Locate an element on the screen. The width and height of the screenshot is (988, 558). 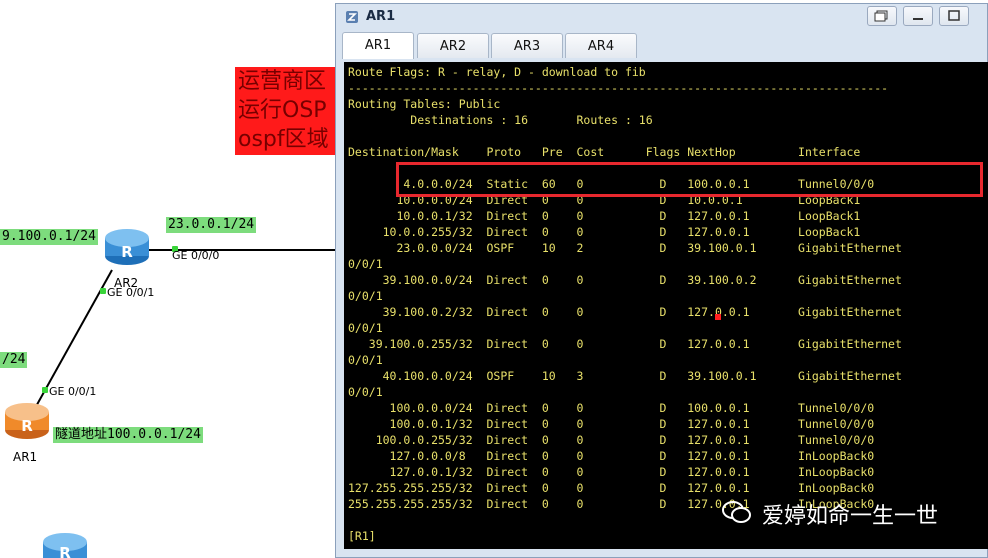
ip-label: 23.0.0.1/24 is located at coordinates (211, 225).